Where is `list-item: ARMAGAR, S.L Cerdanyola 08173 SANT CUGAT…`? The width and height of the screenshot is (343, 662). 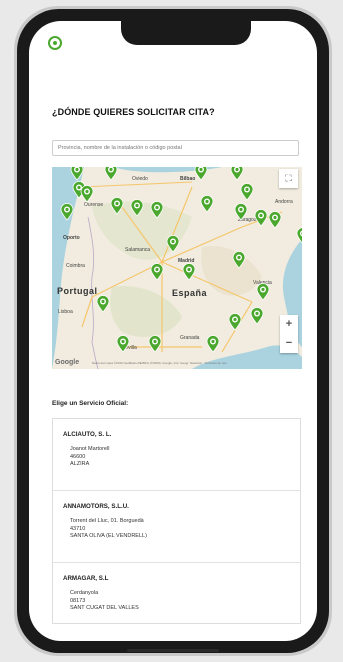 list-item: ARMAGAR, S.L Cerdanyola 08173 SANT CUGAT… is located at coordinates (176, 593).